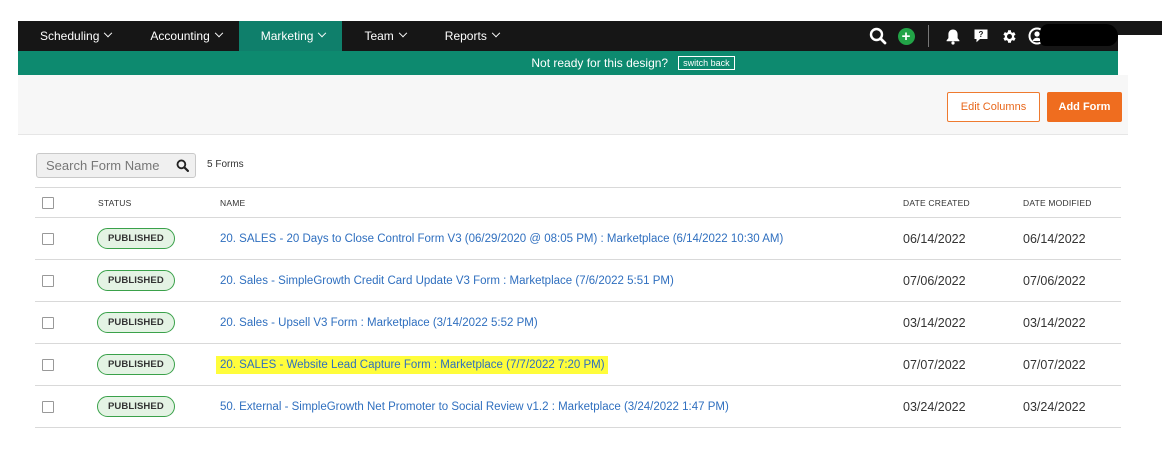  Describe the element at coordinates (573, 105) in the screenshot. I see `page-toolbar: Edit Columns Add Form` at that location.